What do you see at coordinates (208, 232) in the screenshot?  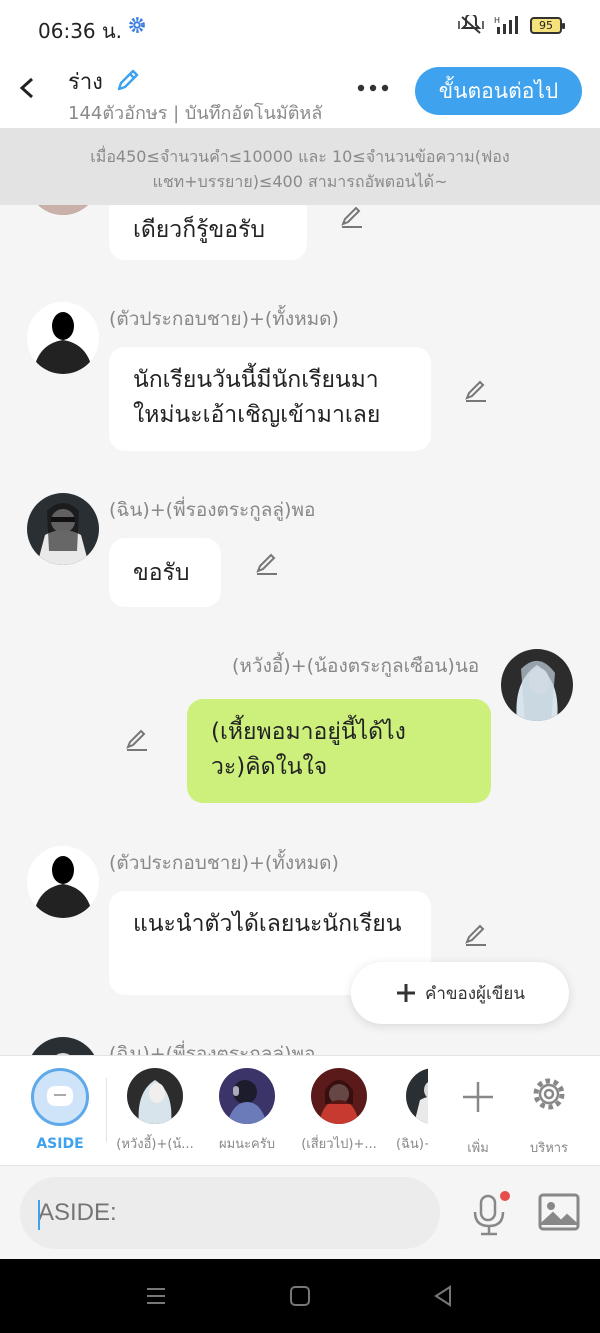 I see `message-bubble: เดียวก็รู้ขอรับ` at bounding box center [208, 232].